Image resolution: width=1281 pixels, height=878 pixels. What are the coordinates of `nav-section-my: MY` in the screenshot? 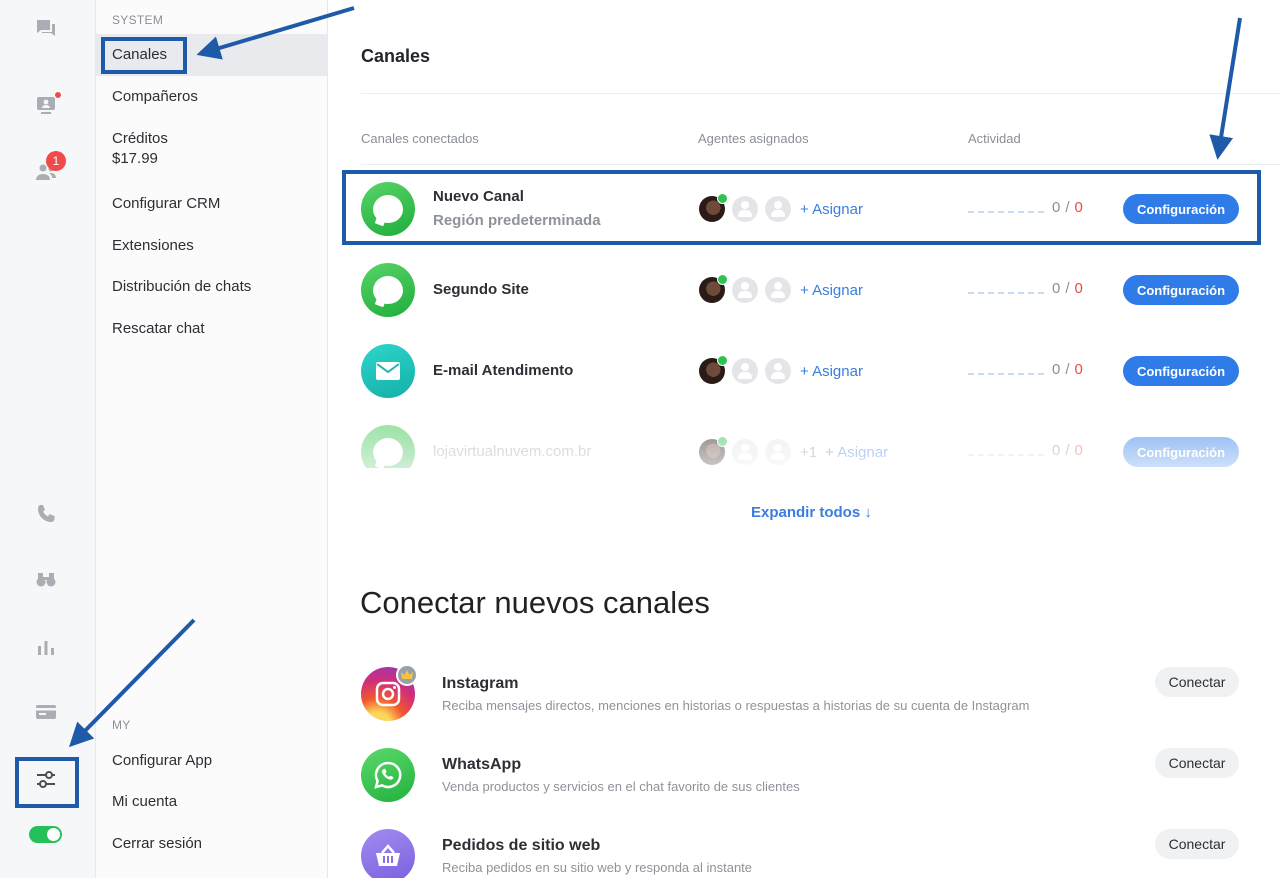 It's located at (121, 725).